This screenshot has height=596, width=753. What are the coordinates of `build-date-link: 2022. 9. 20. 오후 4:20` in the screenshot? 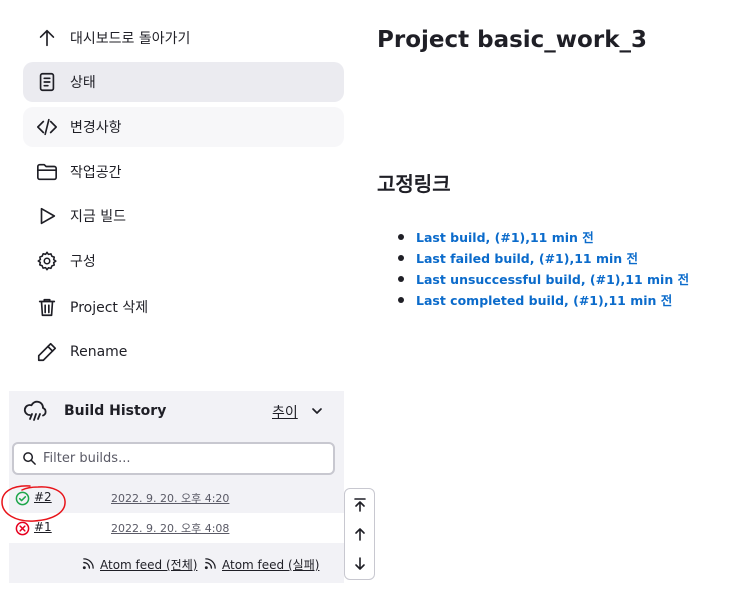 It's located at (170, 498).